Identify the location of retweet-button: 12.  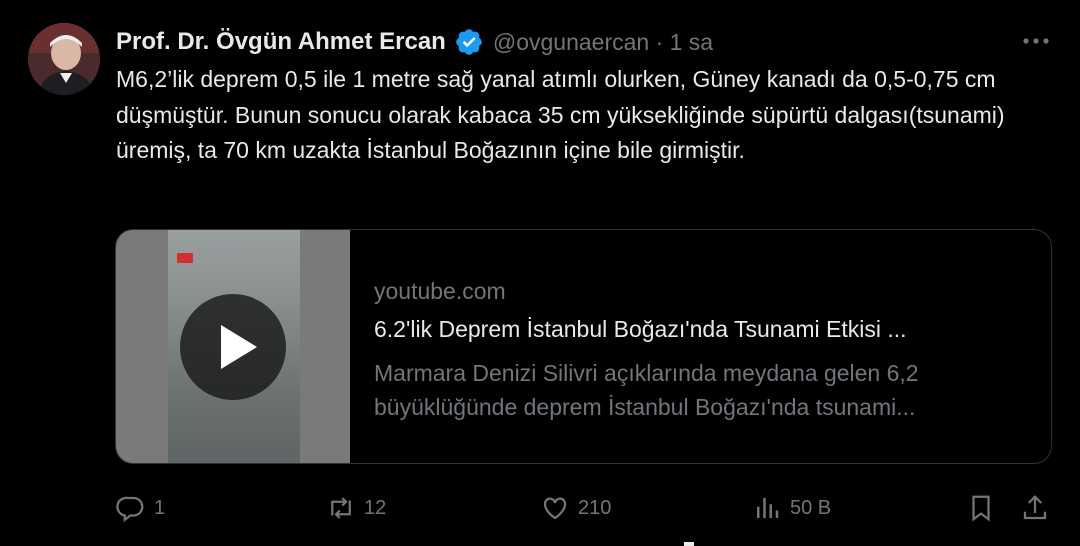
(356, 508).